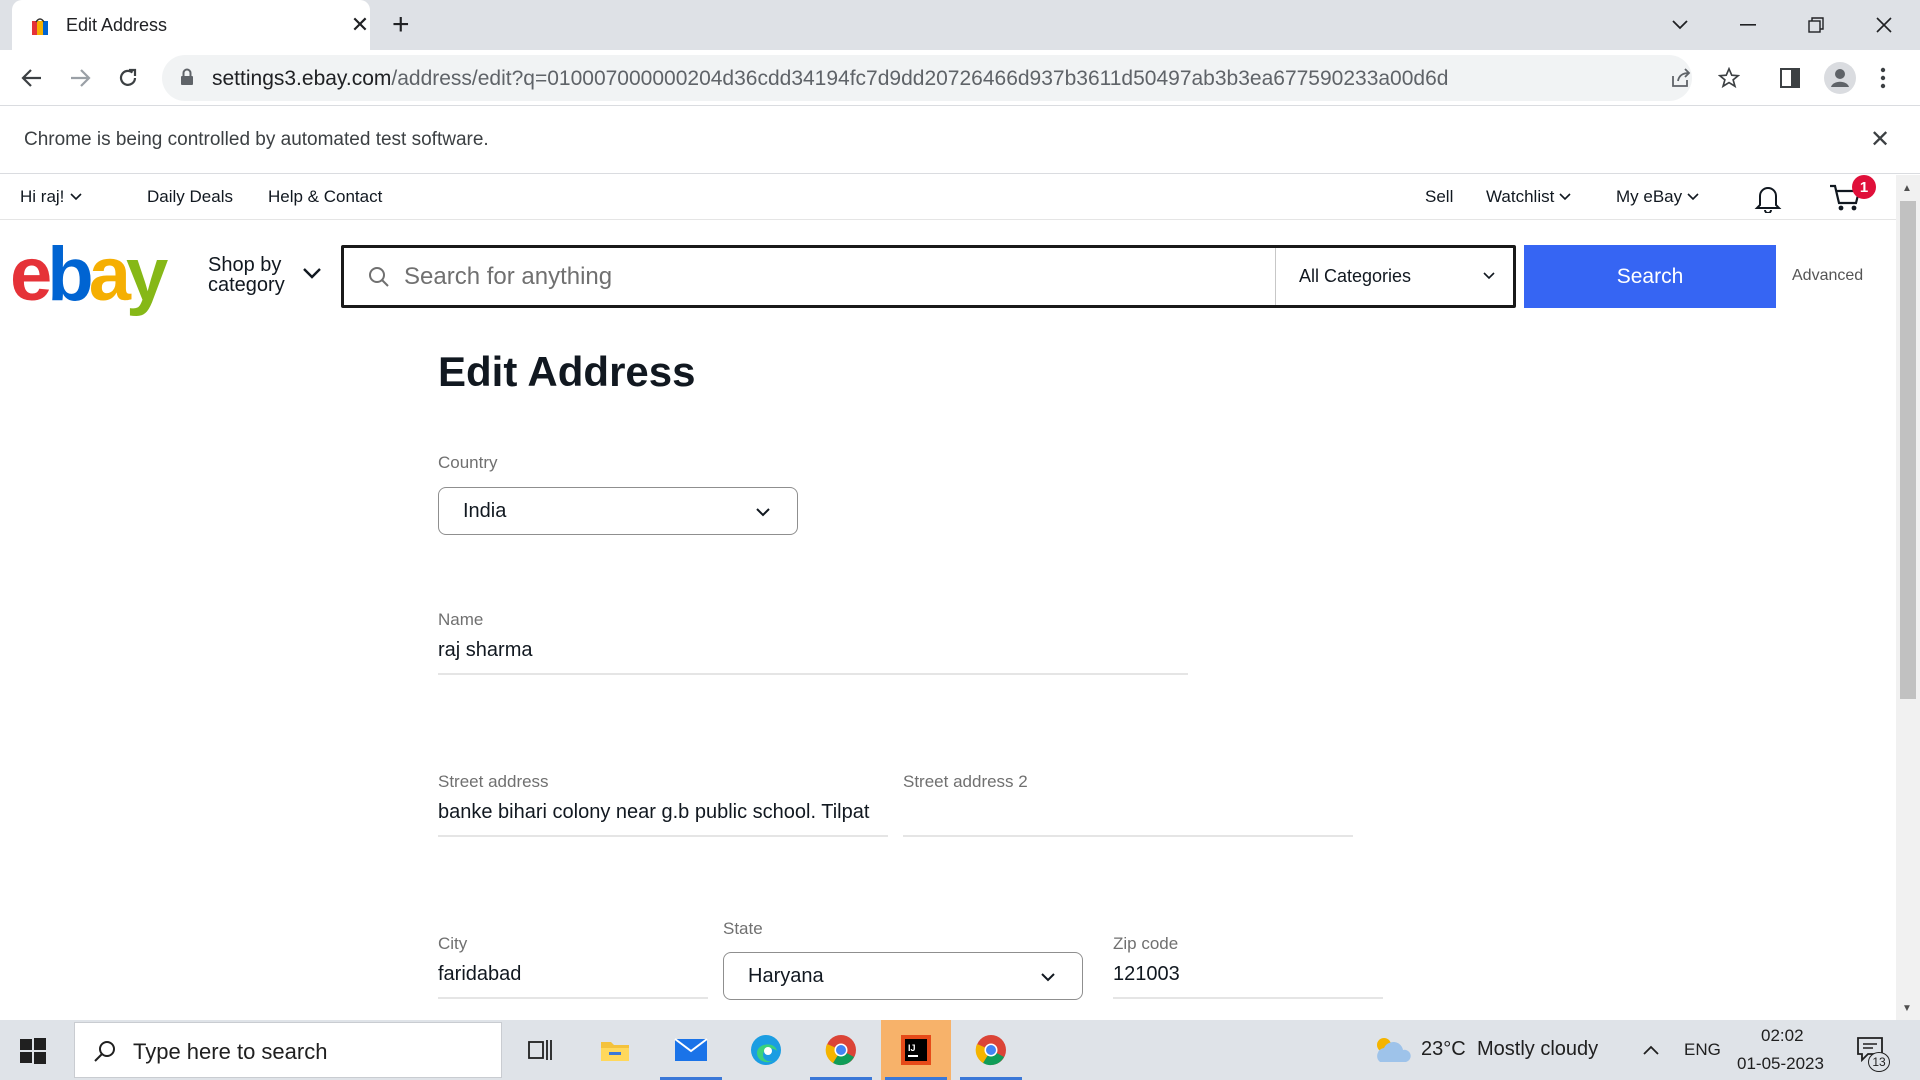  What do you see at coordinates (615, 1050) in the screenshot?
I see `file-explorer-icon` at bounding box center [615, 1050].